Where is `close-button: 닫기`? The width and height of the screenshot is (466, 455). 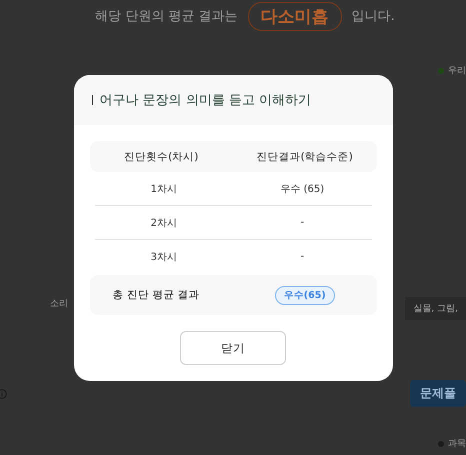
close-button: 닫기 is located at coordinates (233, 348).